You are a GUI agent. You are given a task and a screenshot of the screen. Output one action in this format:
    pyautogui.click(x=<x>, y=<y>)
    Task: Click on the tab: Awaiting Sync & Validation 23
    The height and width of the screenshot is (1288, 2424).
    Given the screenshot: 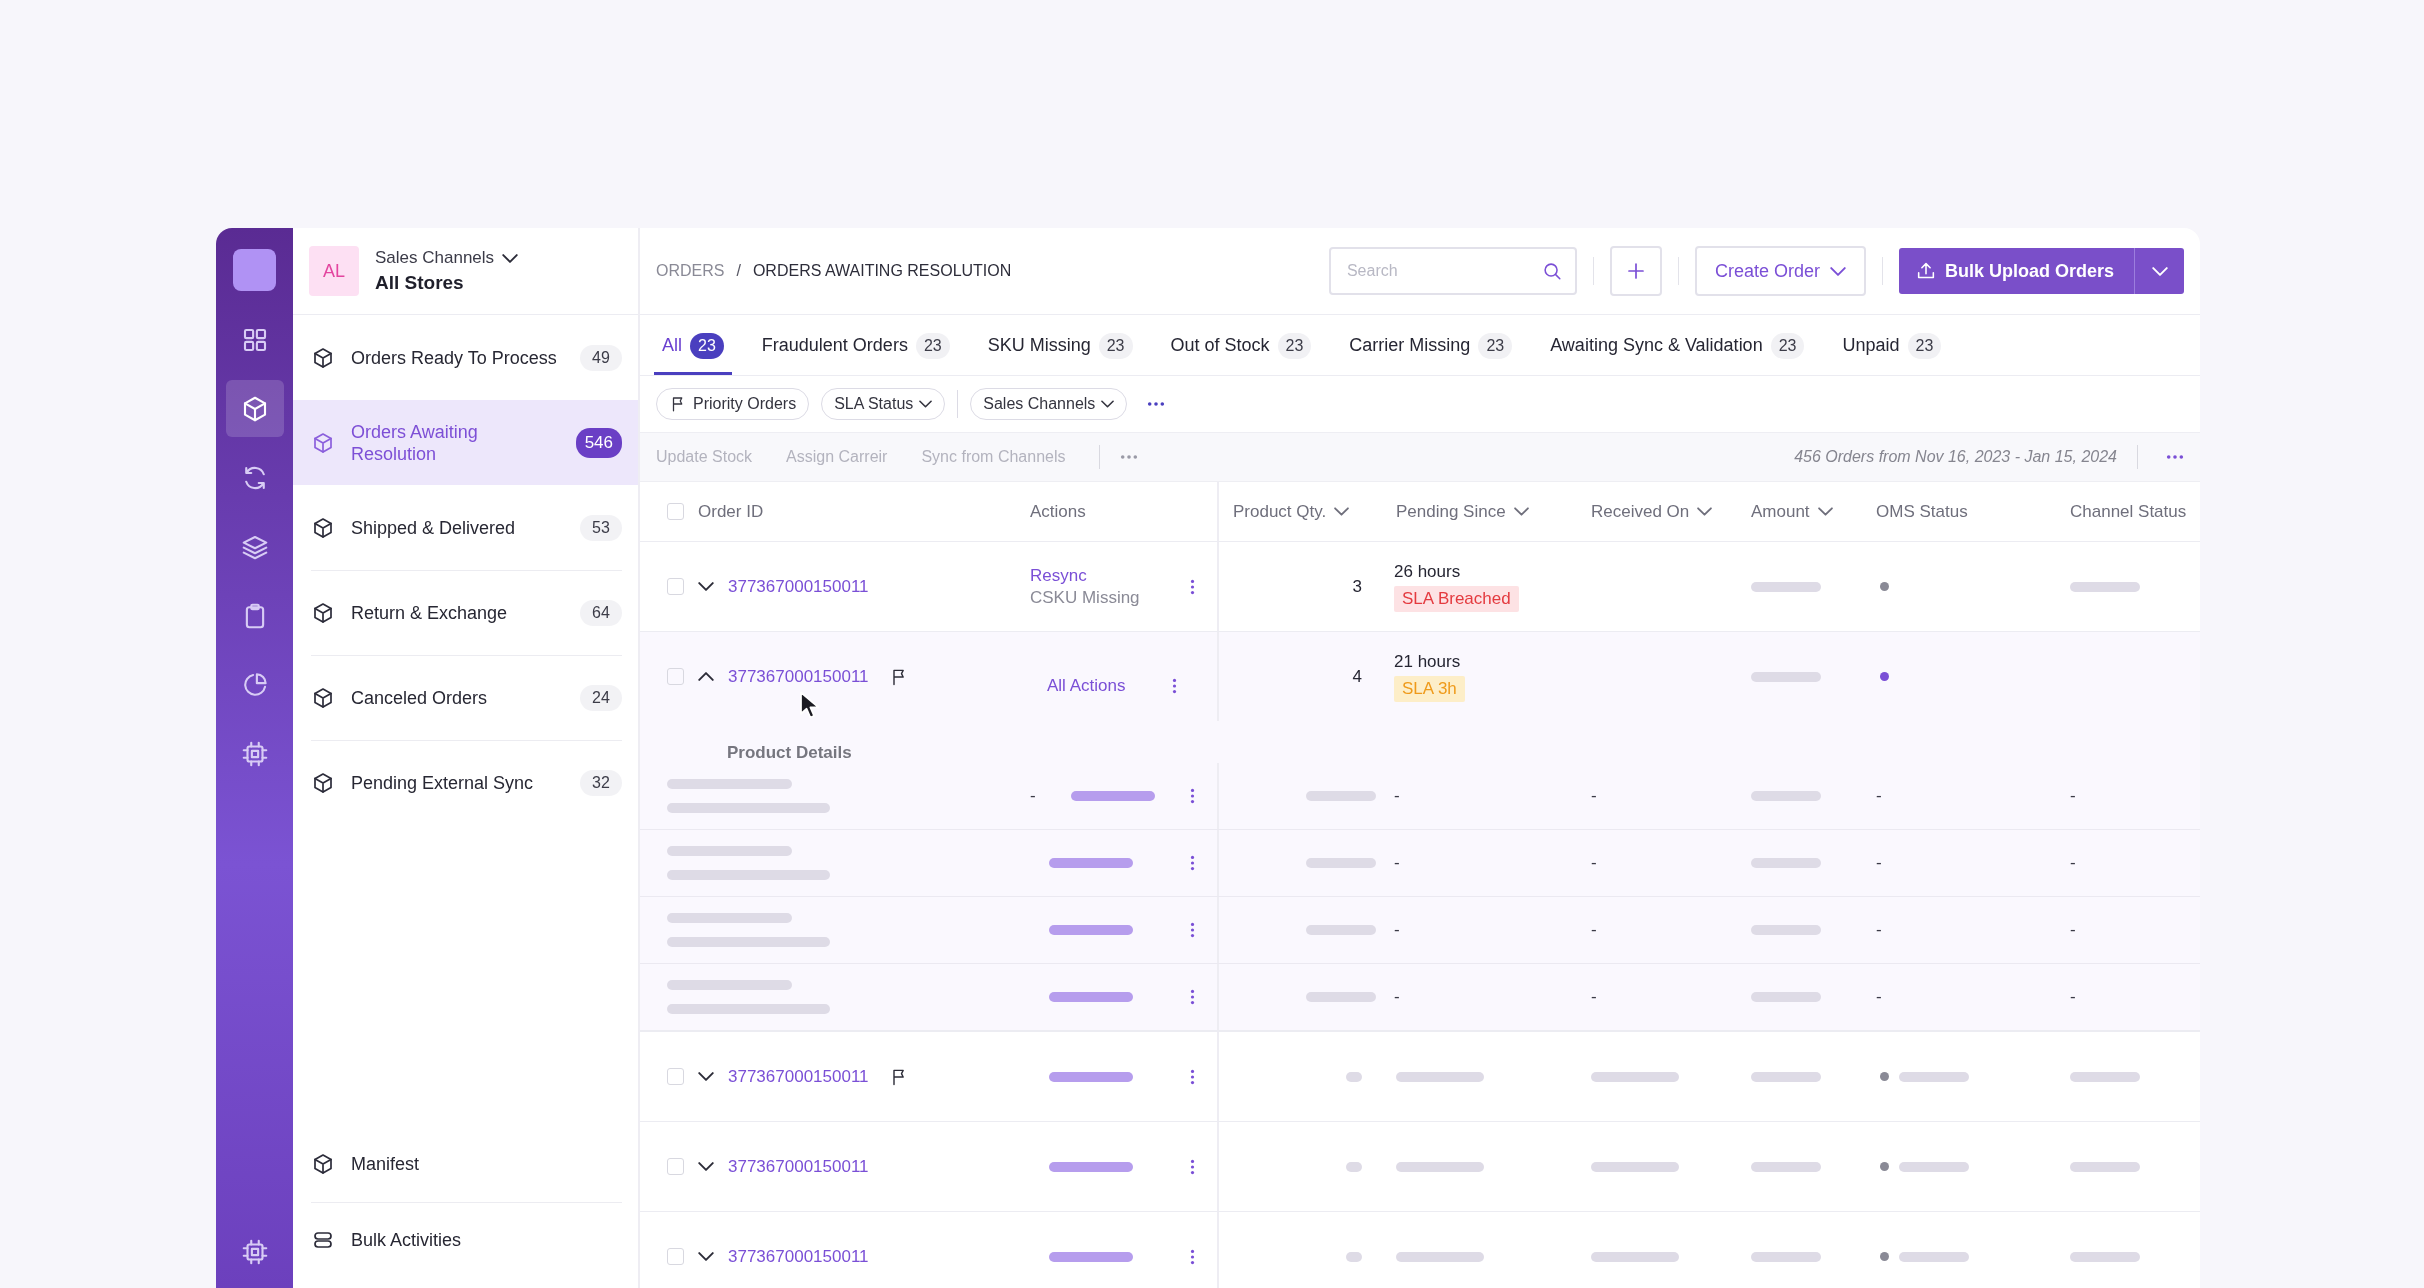 What is the action you would take?
    pyautogui.click(x=1677, y=345)
    